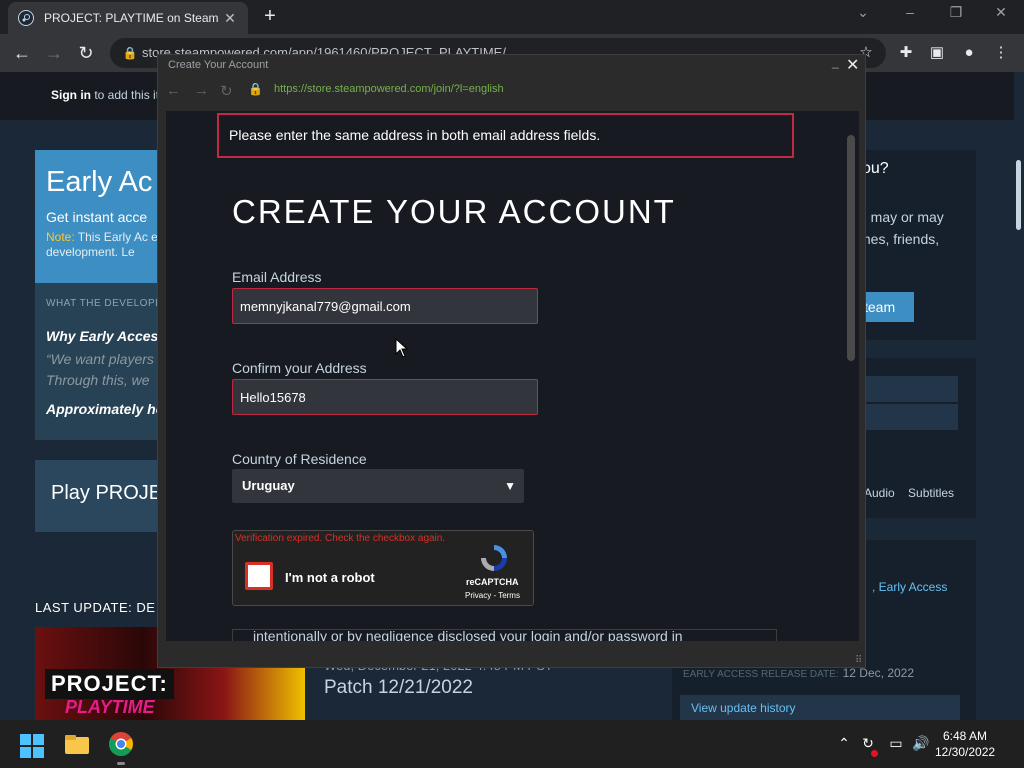  What do you see at coordinates (863, 12) in the screenshot?
I see `tab-search-icon: ⌄` at bounding box center [863, 12].